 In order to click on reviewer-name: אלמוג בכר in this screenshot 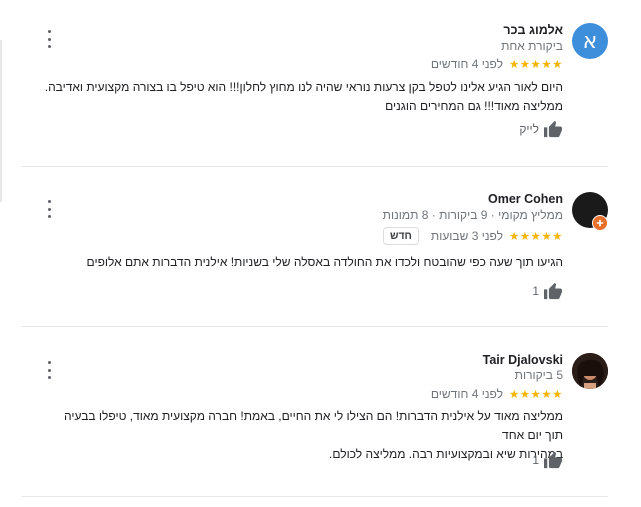, I will do `click(533, 30)`.